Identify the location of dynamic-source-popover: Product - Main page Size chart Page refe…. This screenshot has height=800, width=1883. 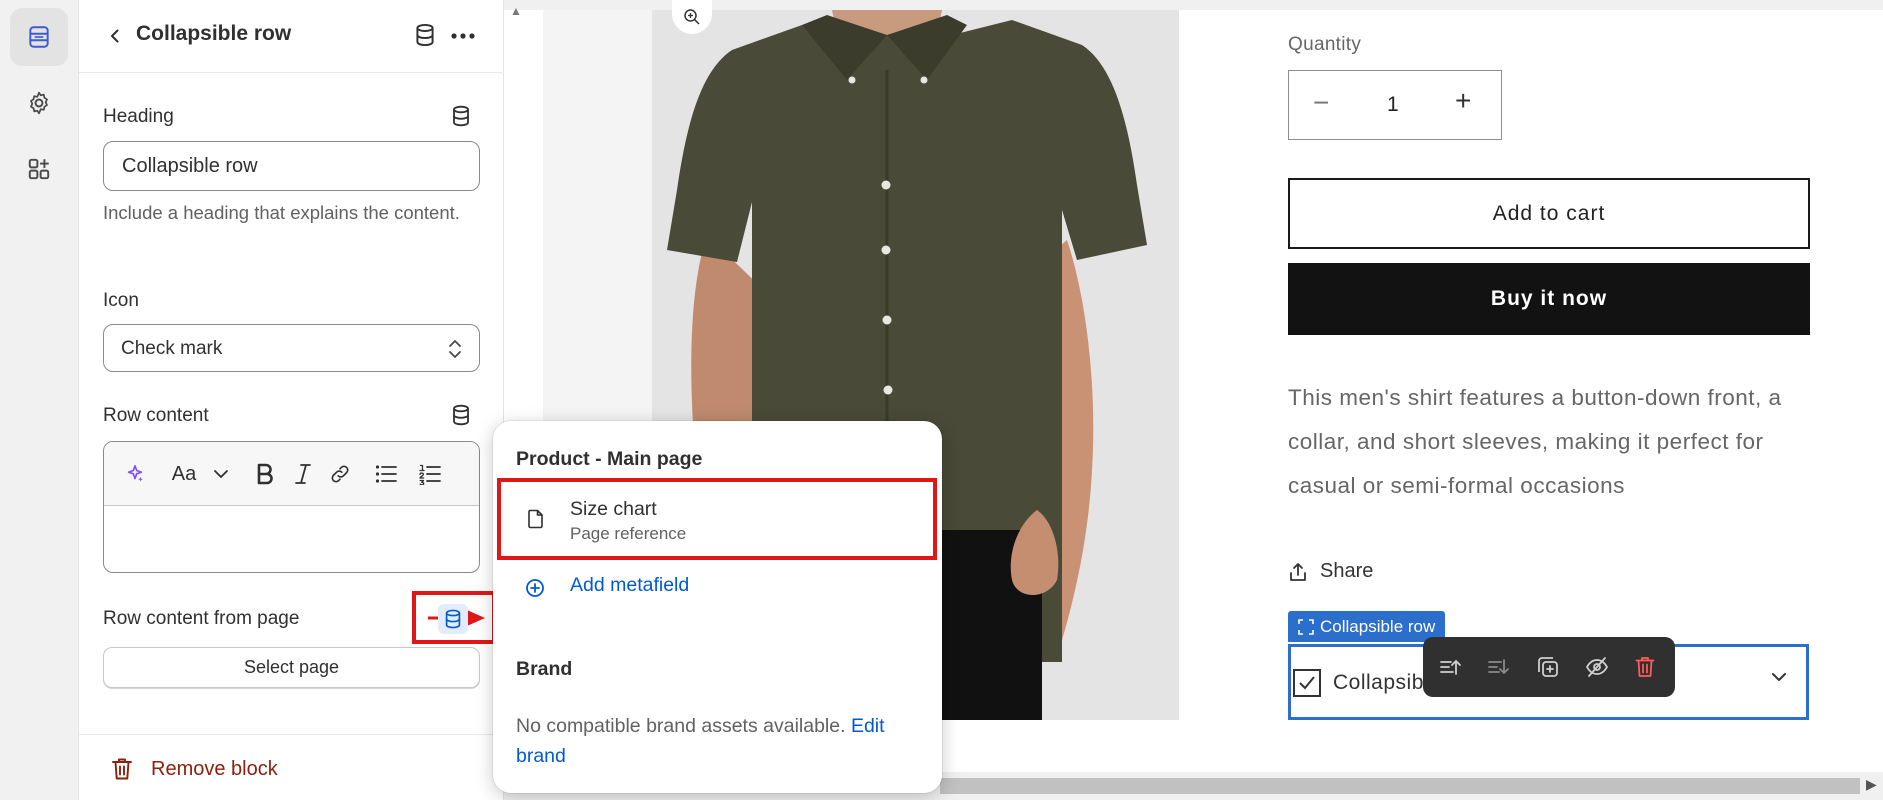
(717, 607).